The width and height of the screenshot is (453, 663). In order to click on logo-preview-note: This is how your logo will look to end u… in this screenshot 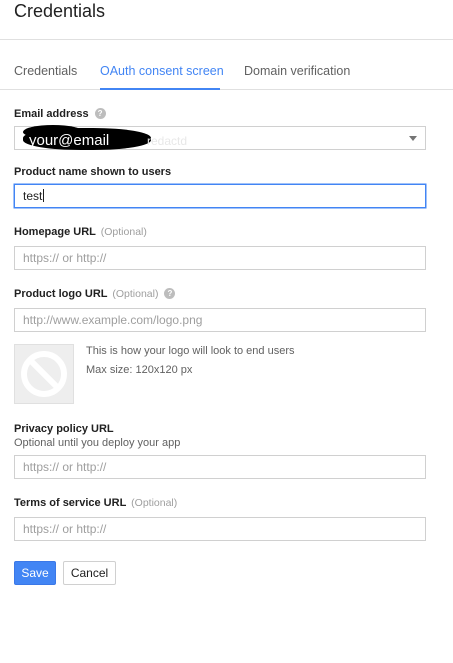, I will do `click(190, 351)`.